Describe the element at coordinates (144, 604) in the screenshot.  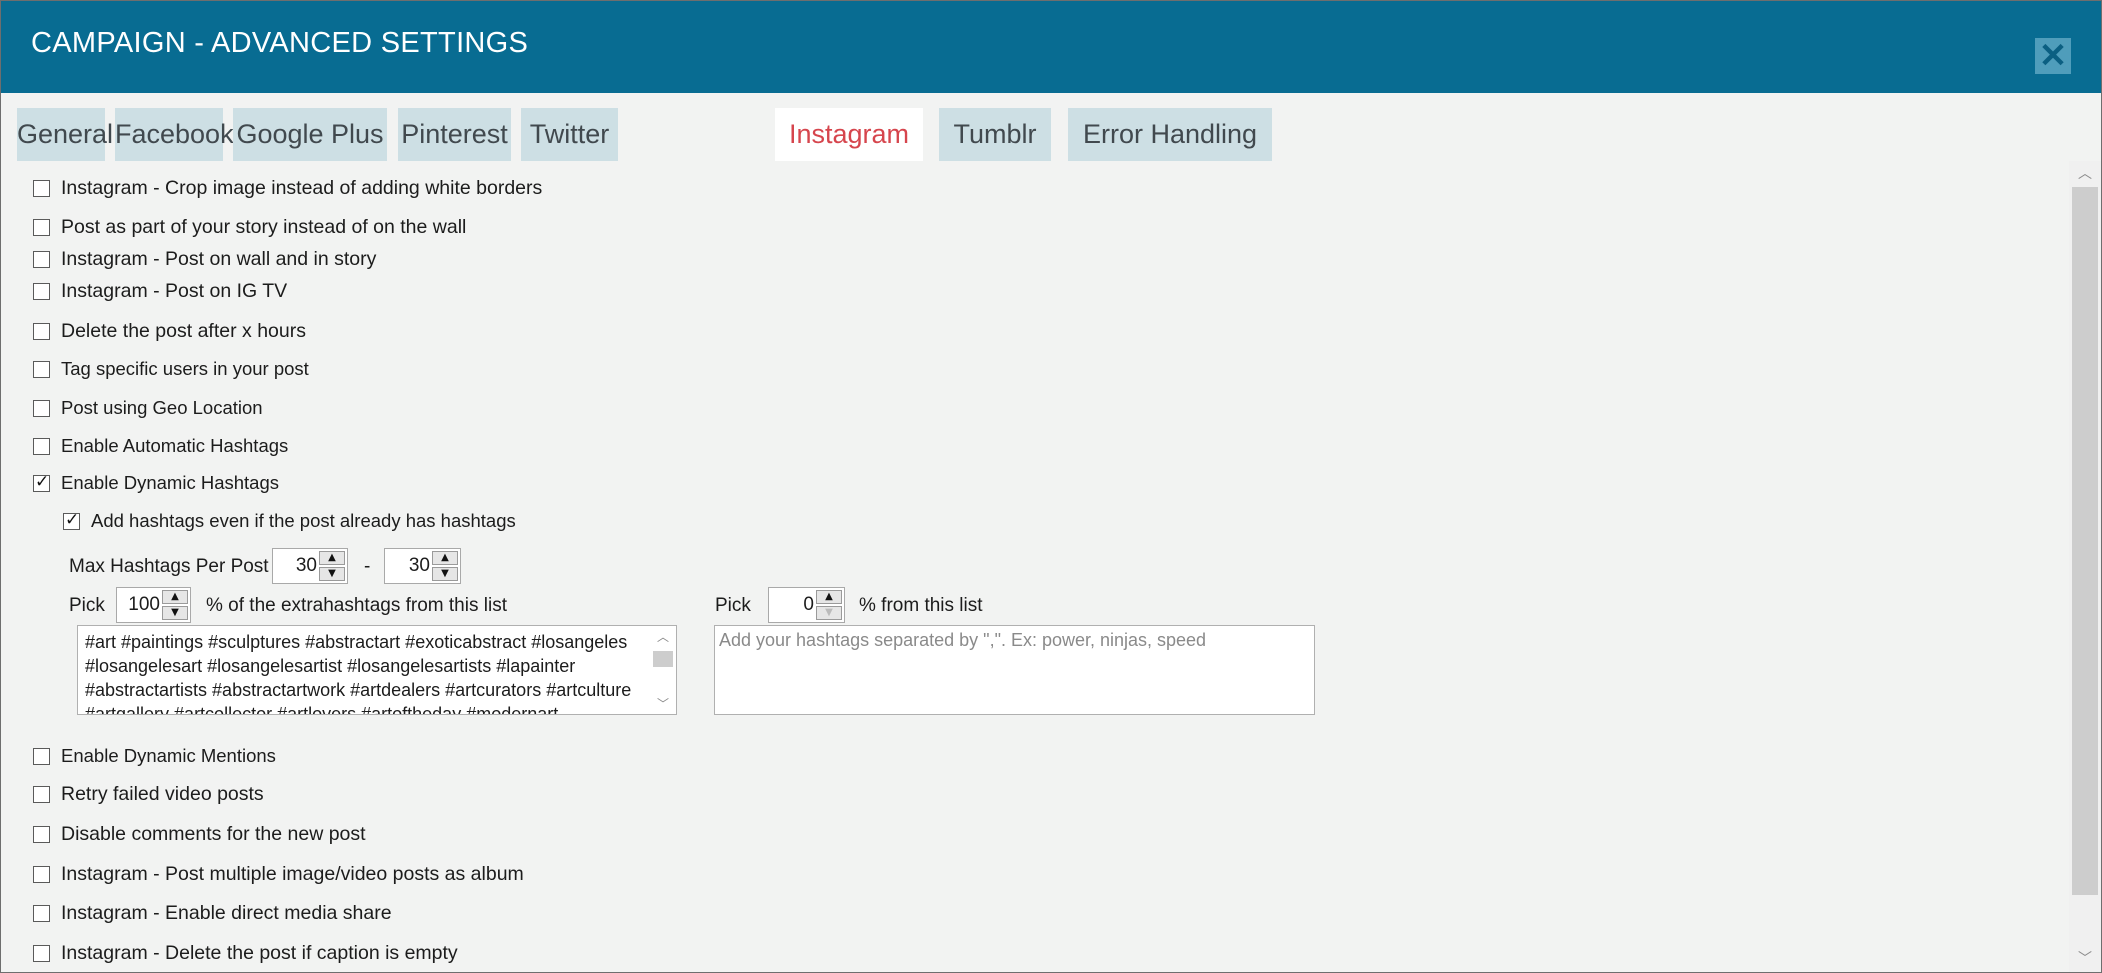
I see `pick-extra-value: 100` at that location.